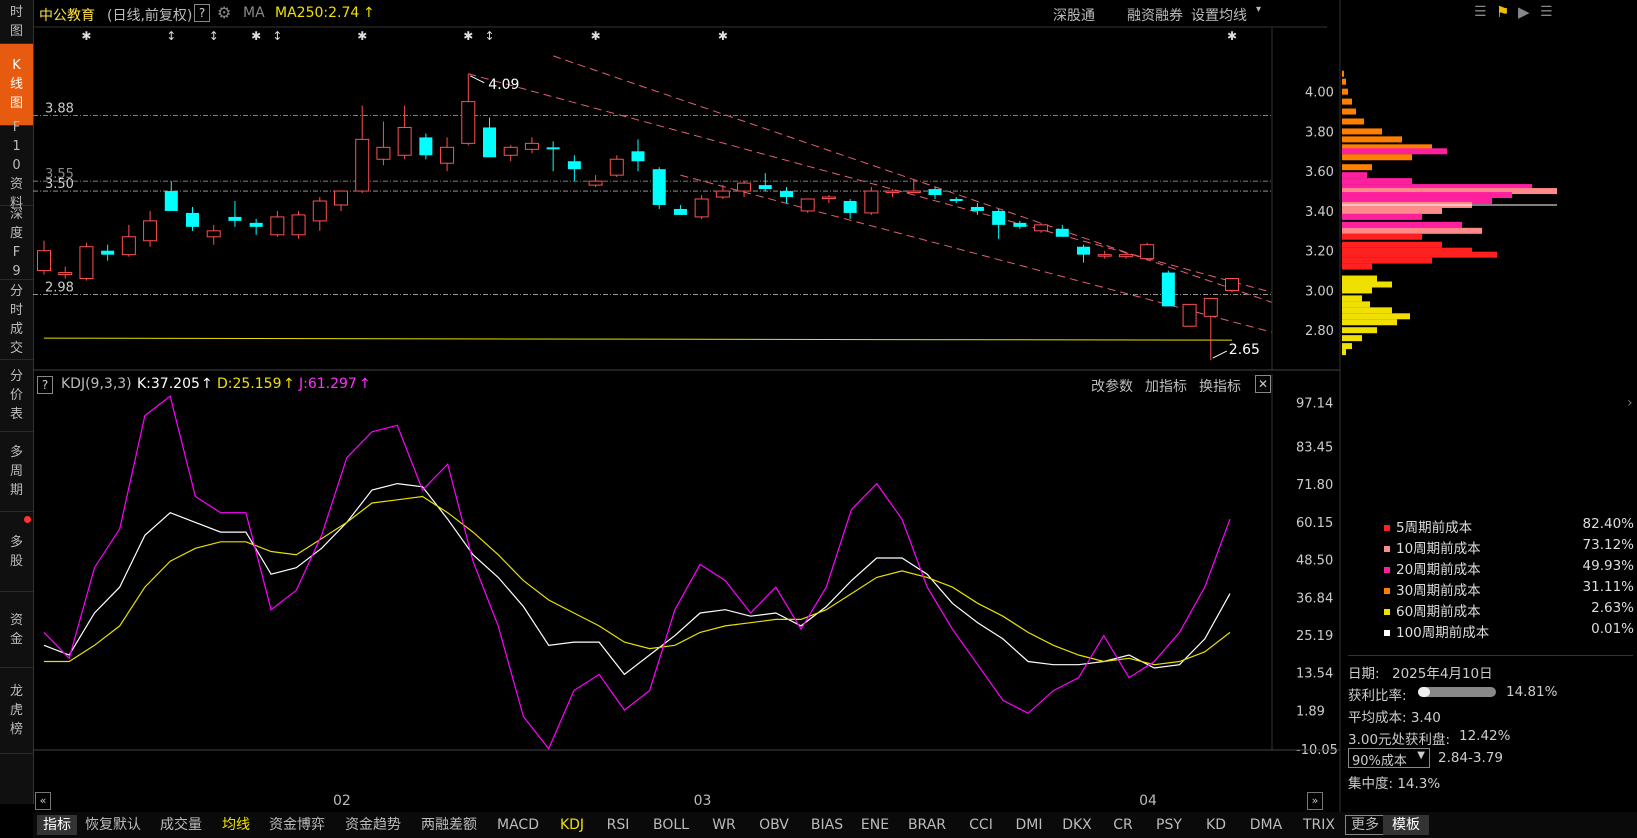 The width and height of the screenshot is (1637, 838). I want to click on reference-line-label: 3.88, so click(59, 109).